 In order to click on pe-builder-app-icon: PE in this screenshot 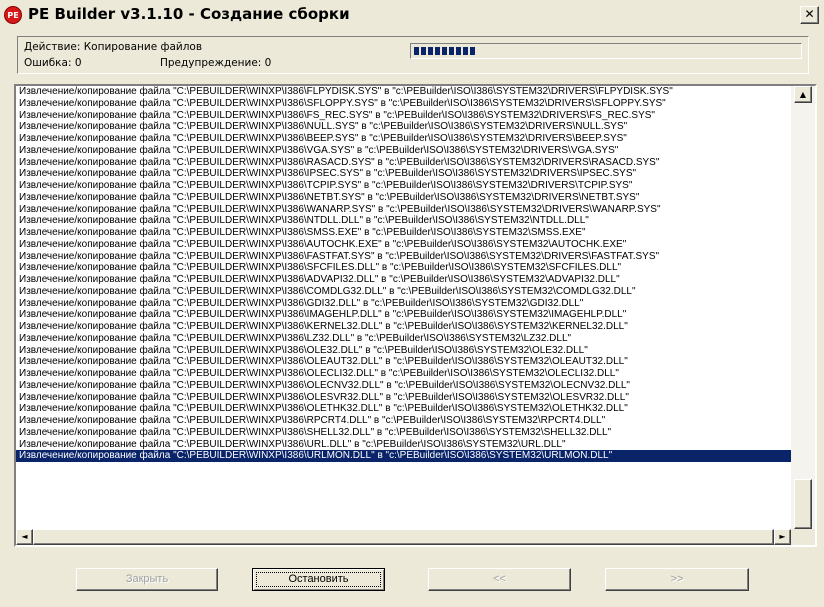, I will do `click(13, 15)`.